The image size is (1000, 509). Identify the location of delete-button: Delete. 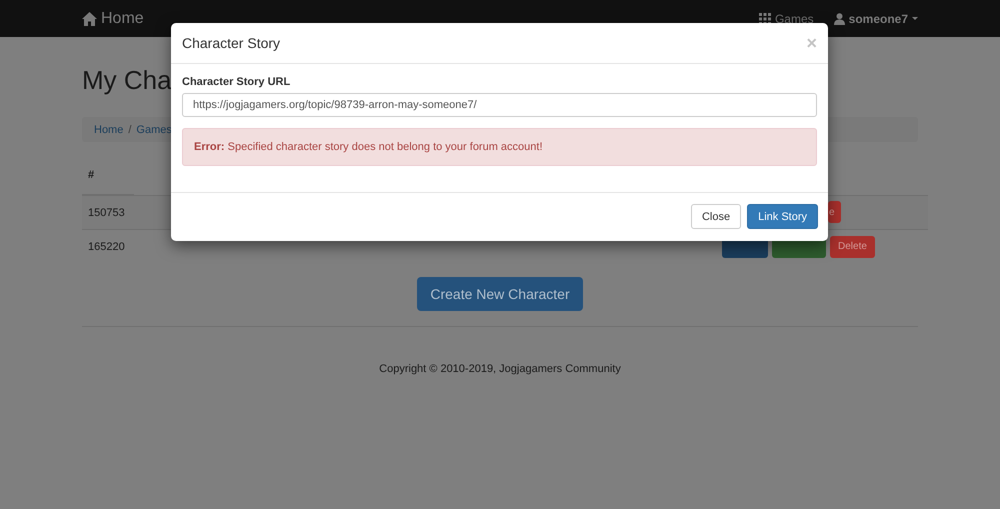
(852, 247).